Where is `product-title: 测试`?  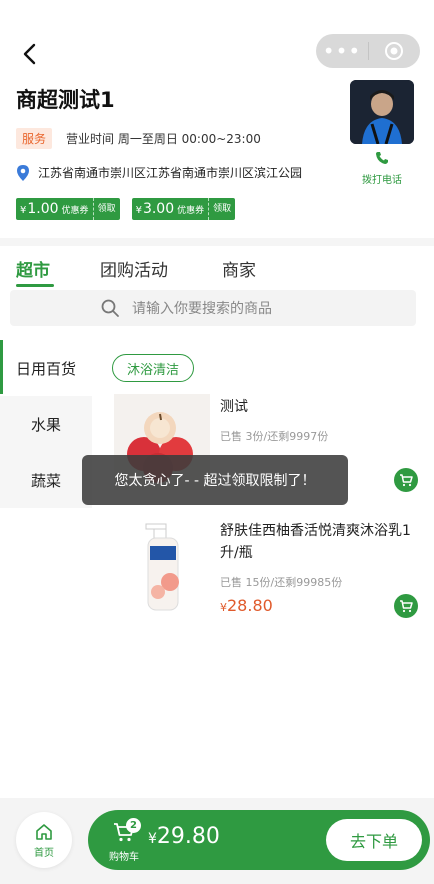
product-title: 测试 is located at coordinates (320, 407).